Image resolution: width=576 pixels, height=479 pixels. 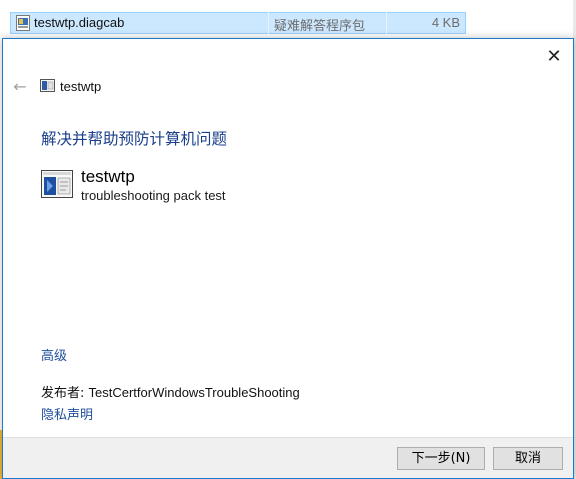 I want to click on file-size: 4 KB, so click(x=445, y=22).